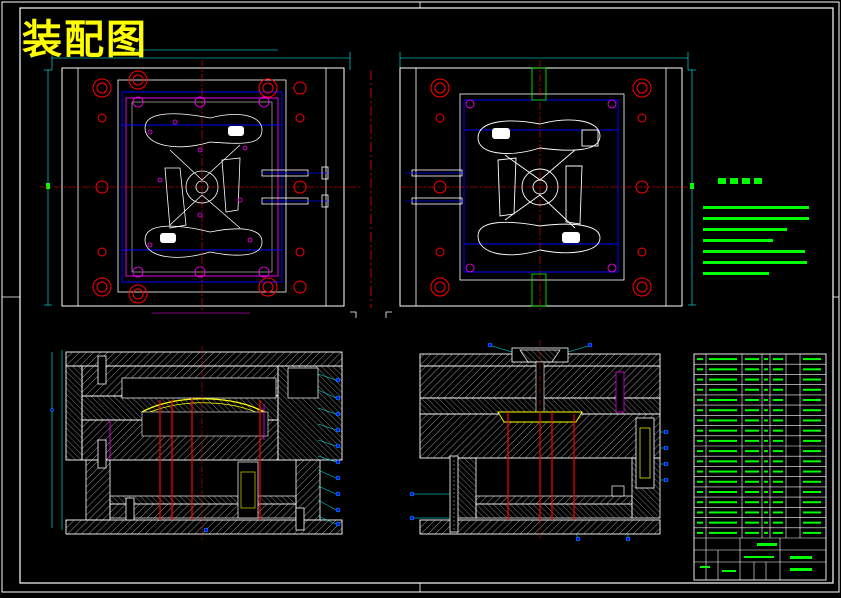  What do you see at coordinates (196, 443) in the screenshot?
I see `section-view-a` at bounding box center [196, 443].